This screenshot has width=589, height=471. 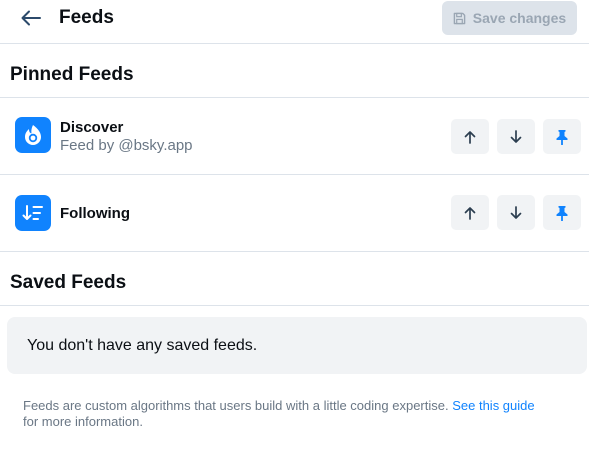 I want to click on save-changes-button: Save changes, so click(x=509, y=18).